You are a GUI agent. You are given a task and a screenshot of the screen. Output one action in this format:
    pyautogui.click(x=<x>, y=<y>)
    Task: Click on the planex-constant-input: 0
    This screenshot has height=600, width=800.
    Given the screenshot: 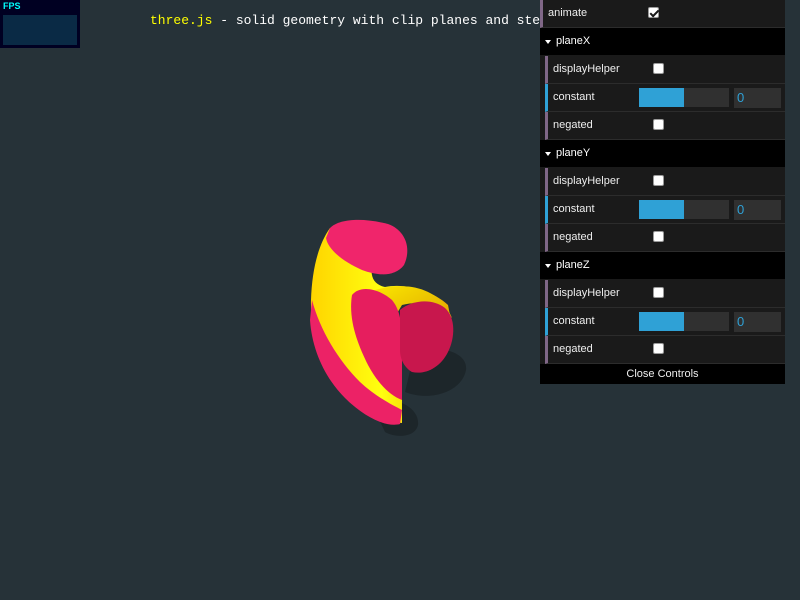 What is the action you would take?
    pyautogui.click(x=757, y=98)
    